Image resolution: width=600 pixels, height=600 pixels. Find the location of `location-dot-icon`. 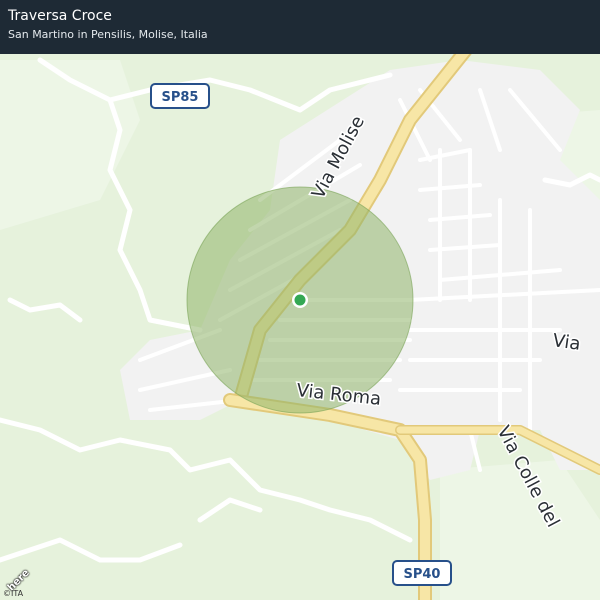

location-dot-icon is located at coordinates (300, 300).